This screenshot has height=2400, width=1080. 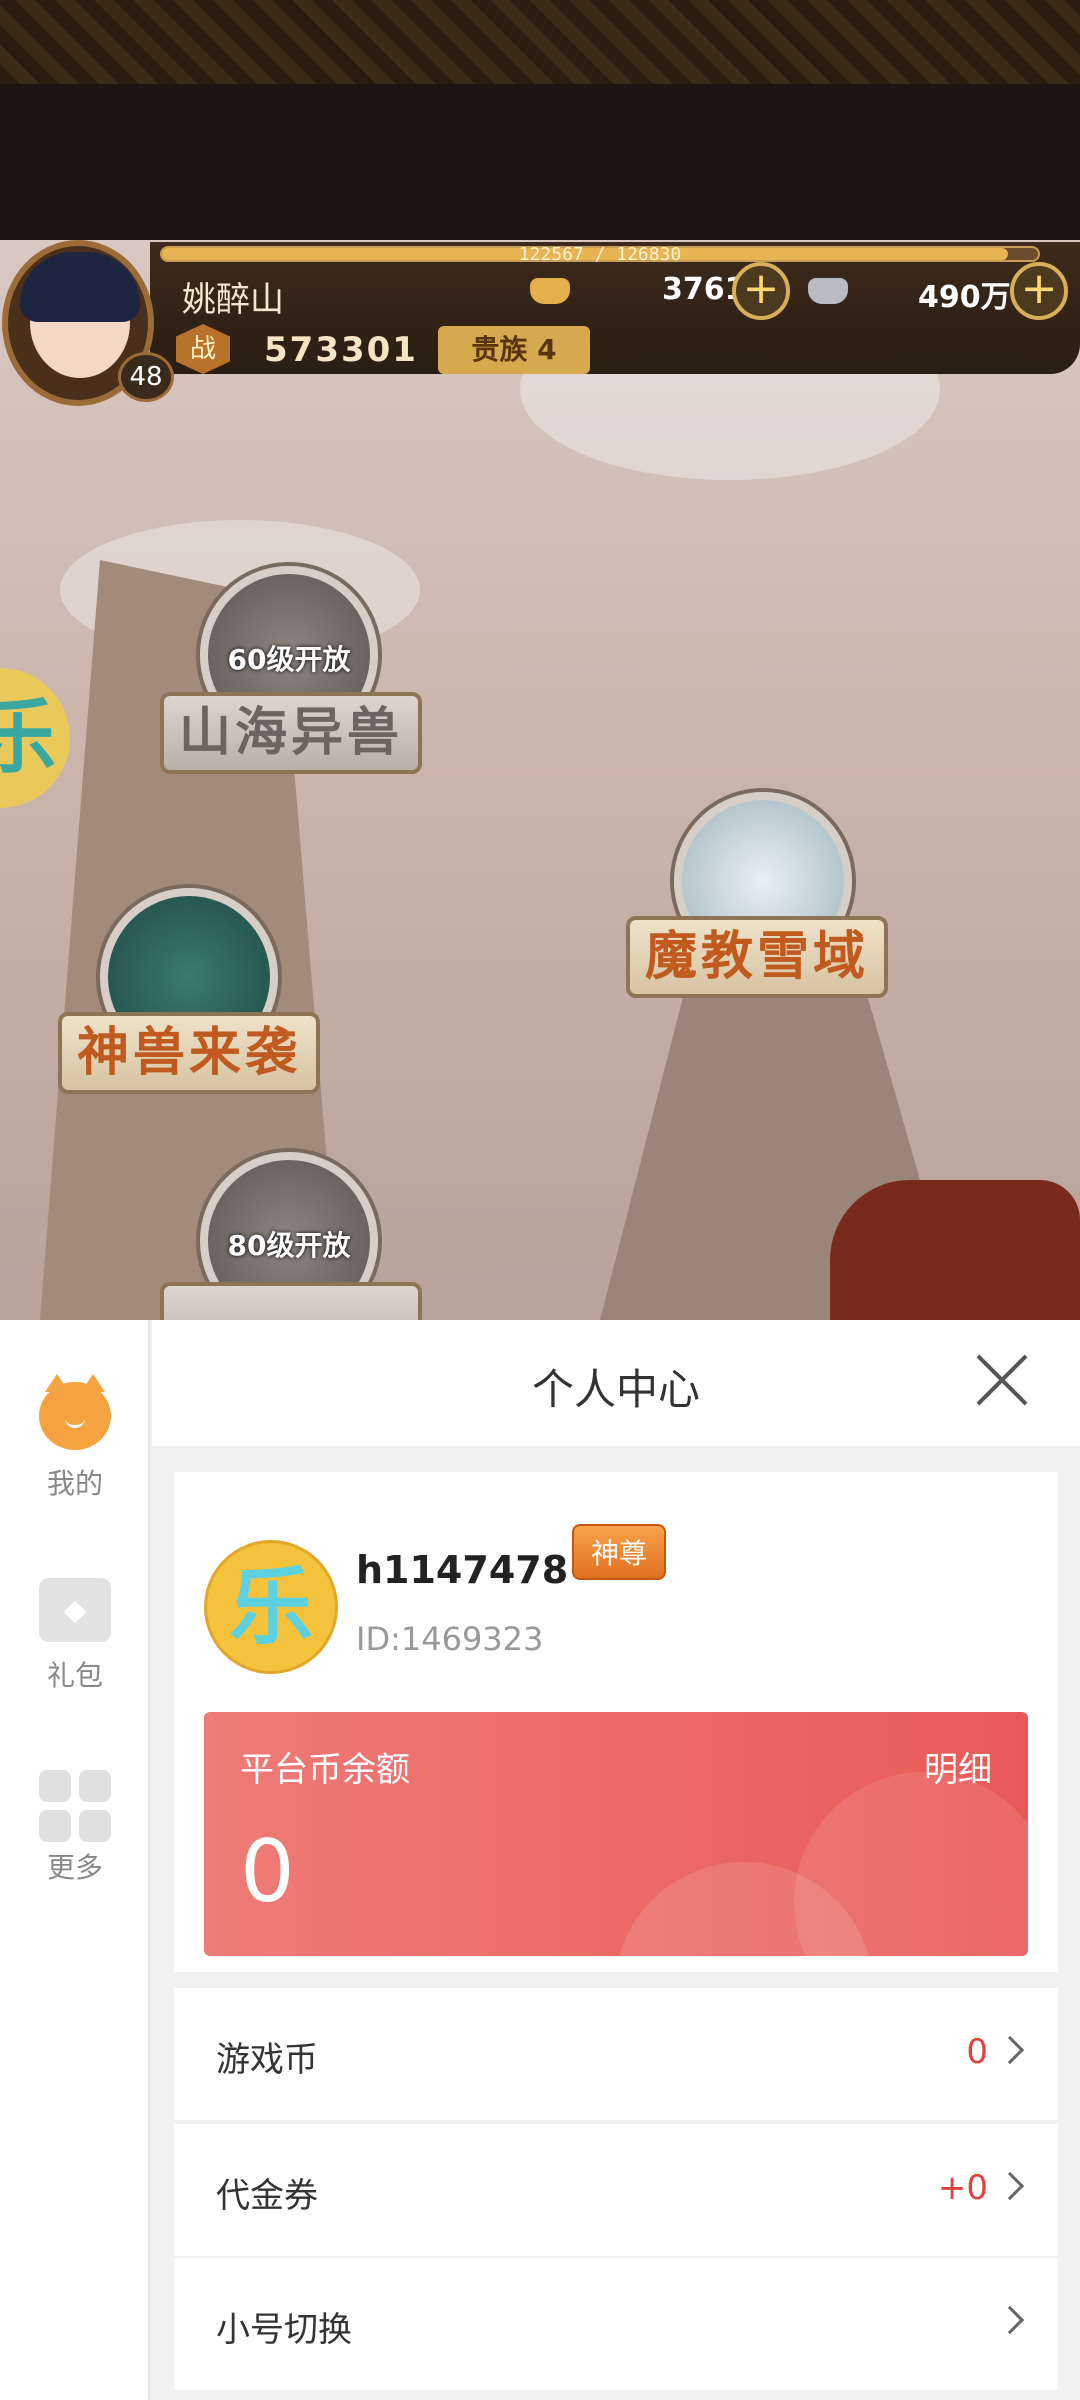 I want to click on row-value: +0, so click(x=962, y=2188).